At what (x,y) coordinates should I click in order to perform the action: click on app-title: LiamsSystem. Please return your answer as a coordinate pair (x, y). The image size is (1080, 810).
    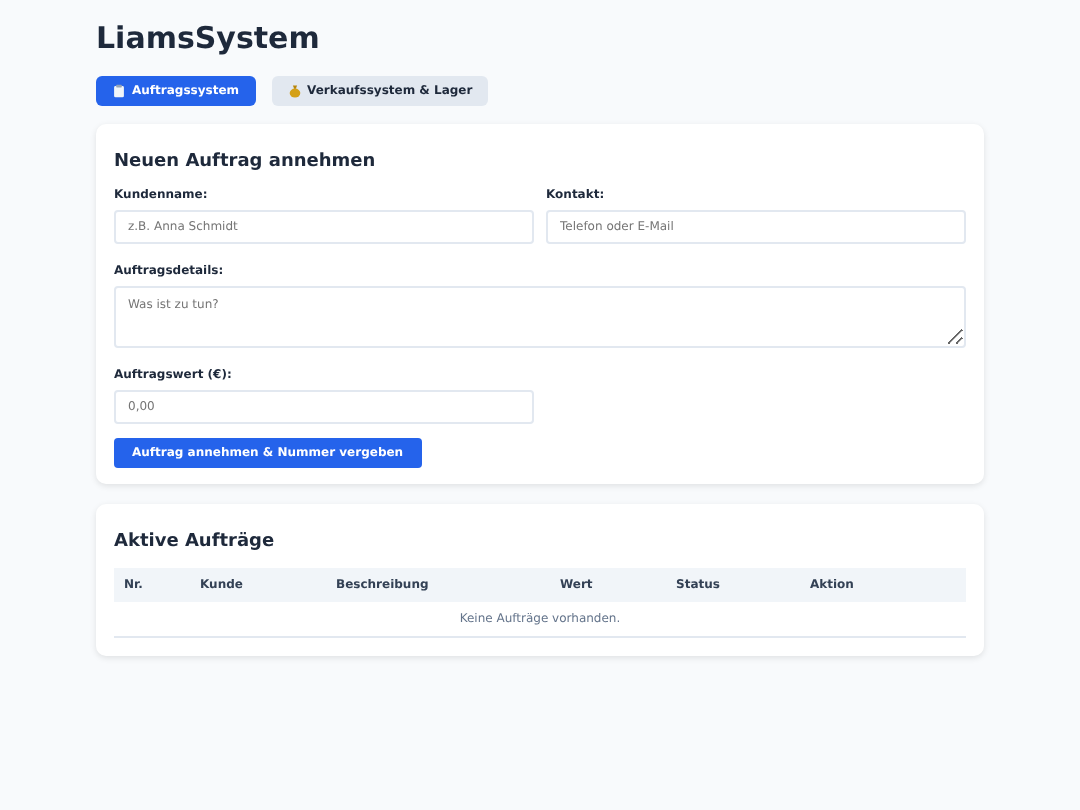
    Looking at the image, I should click on (209, 38).